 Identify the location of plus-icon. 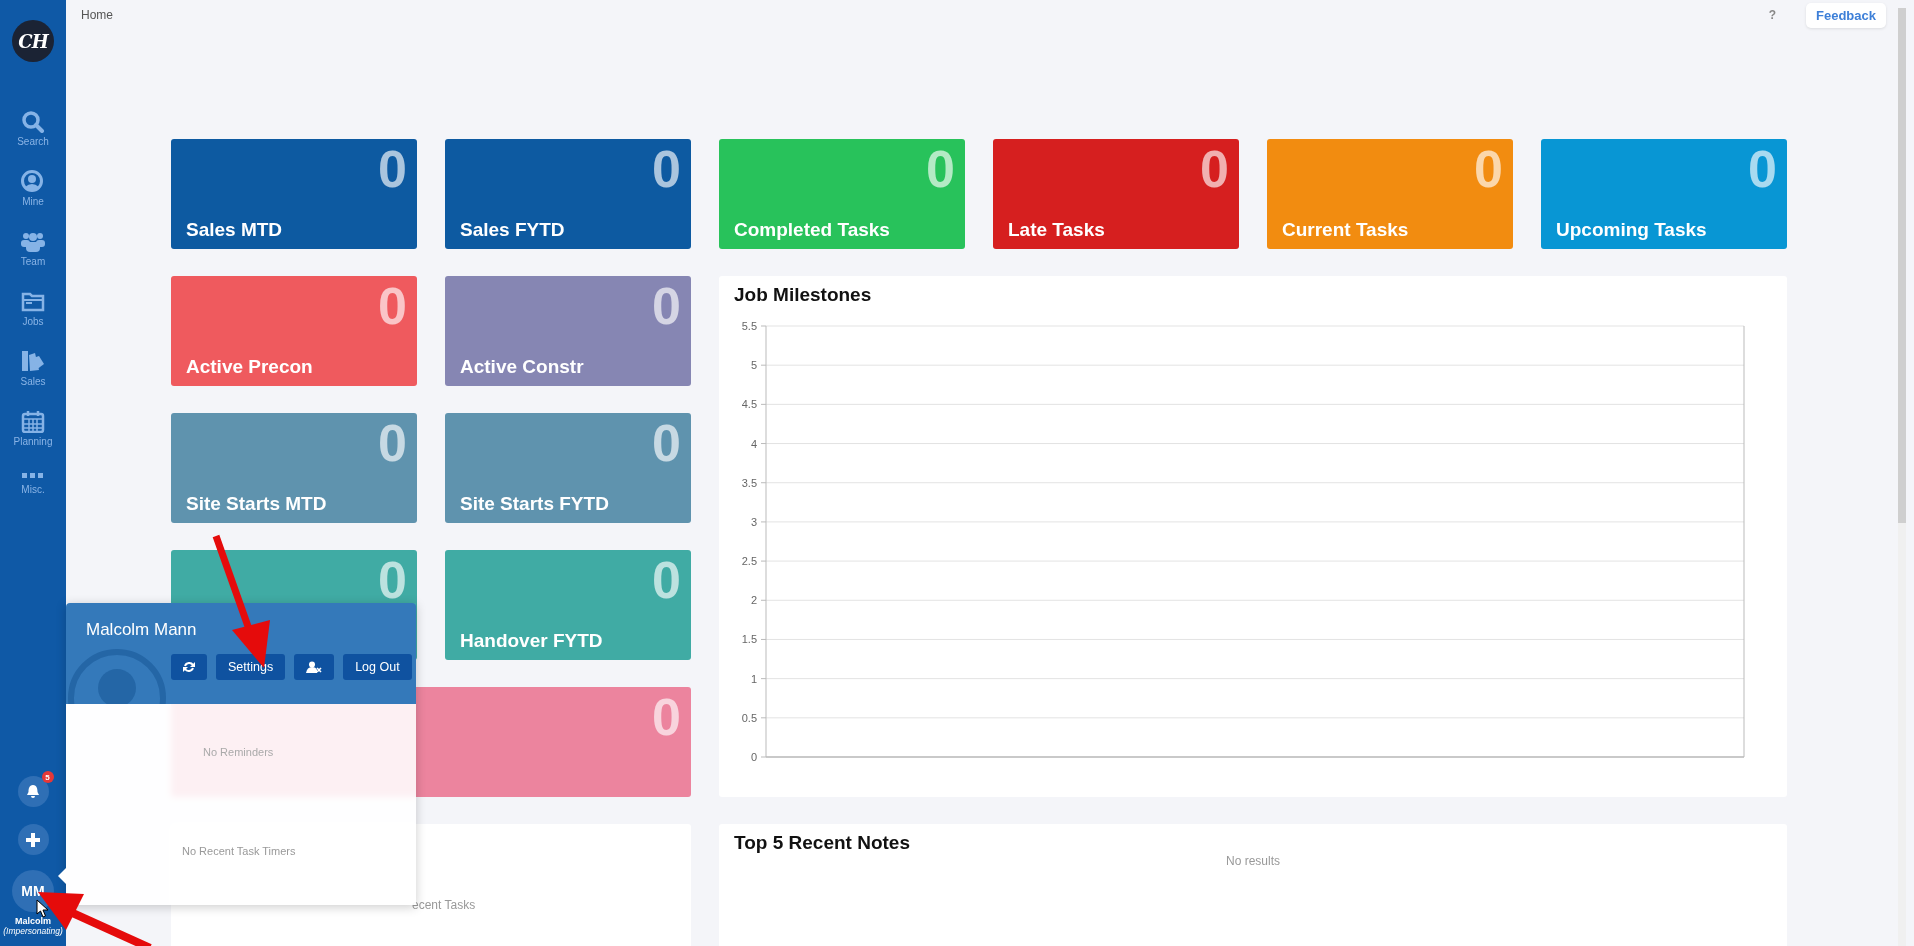
(33, 839).